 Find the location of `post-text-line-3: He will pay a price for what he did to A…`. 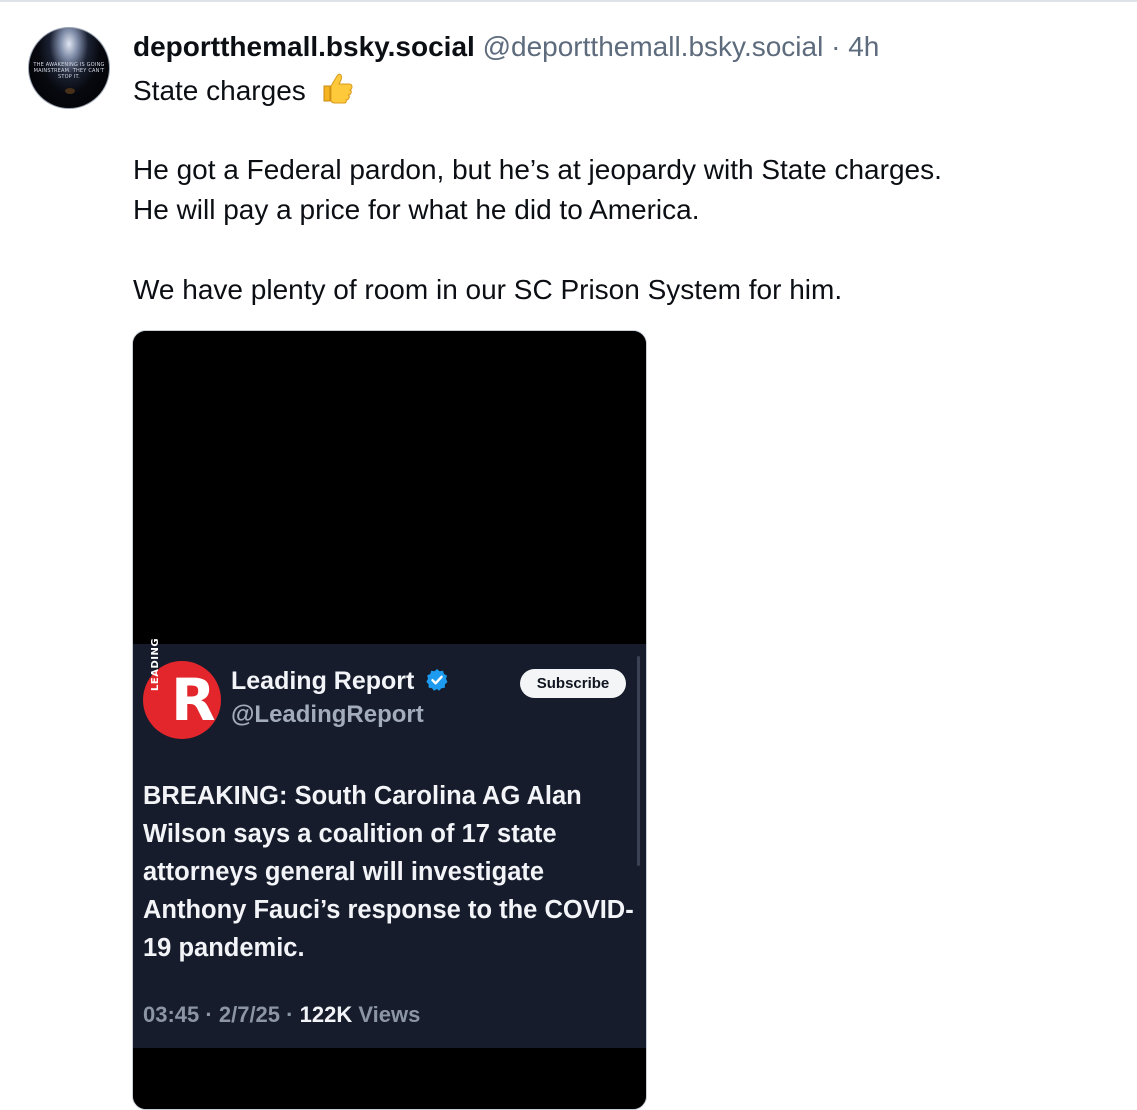

post-text-line-3: He will pay a price for what he did to A… is located at coordinates (416, 209).